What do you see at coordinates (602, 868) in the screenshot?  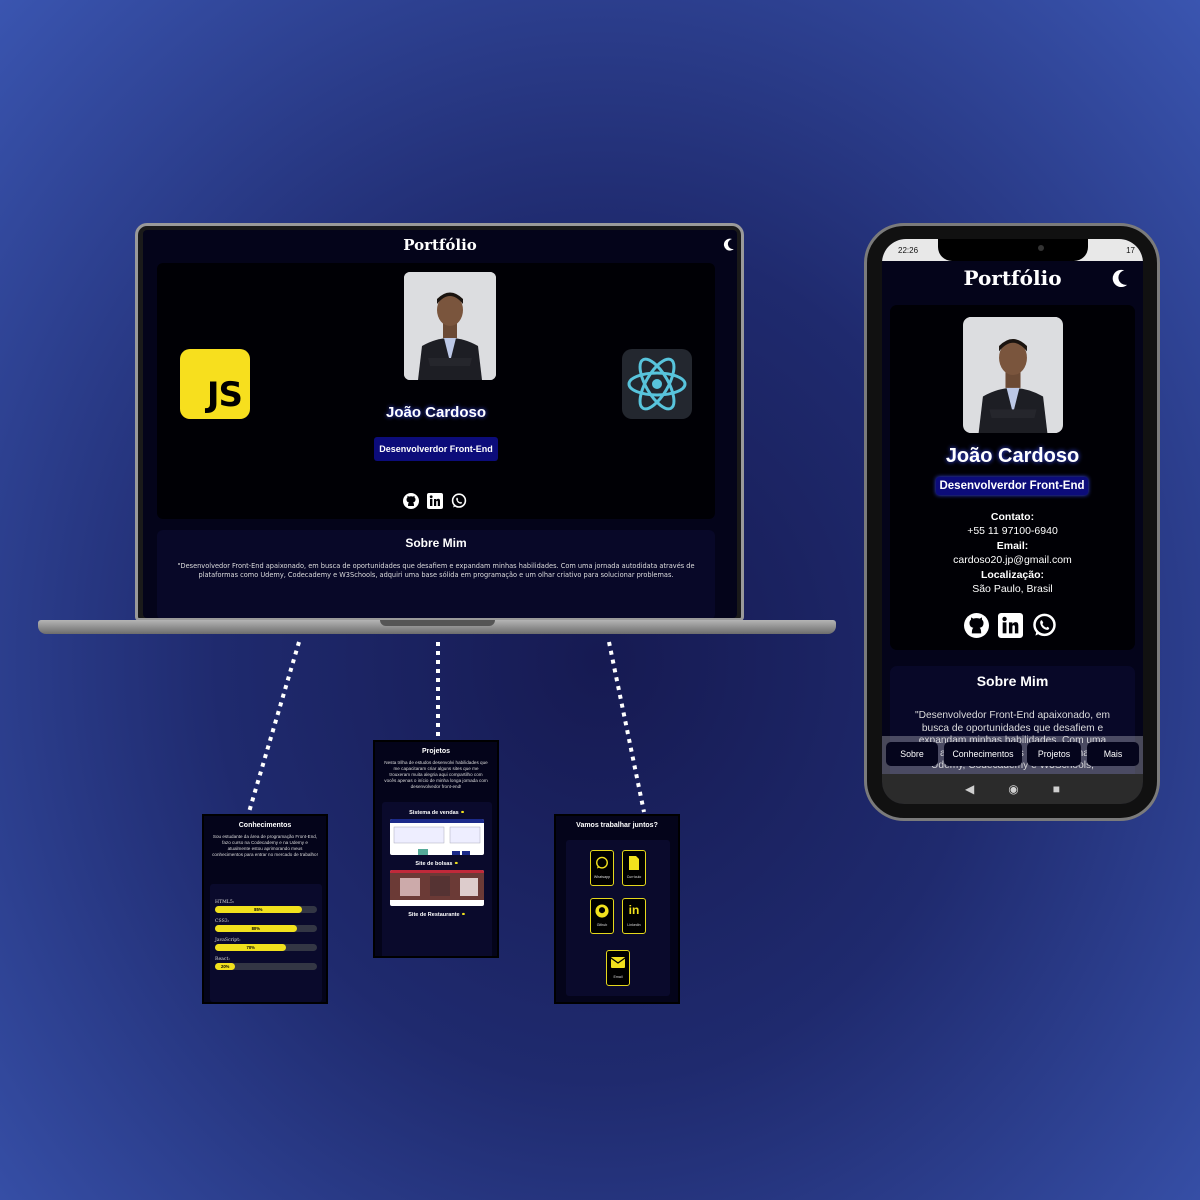 I see `whatsapp-button: Whatsapp` at bounding box center [602, 868].